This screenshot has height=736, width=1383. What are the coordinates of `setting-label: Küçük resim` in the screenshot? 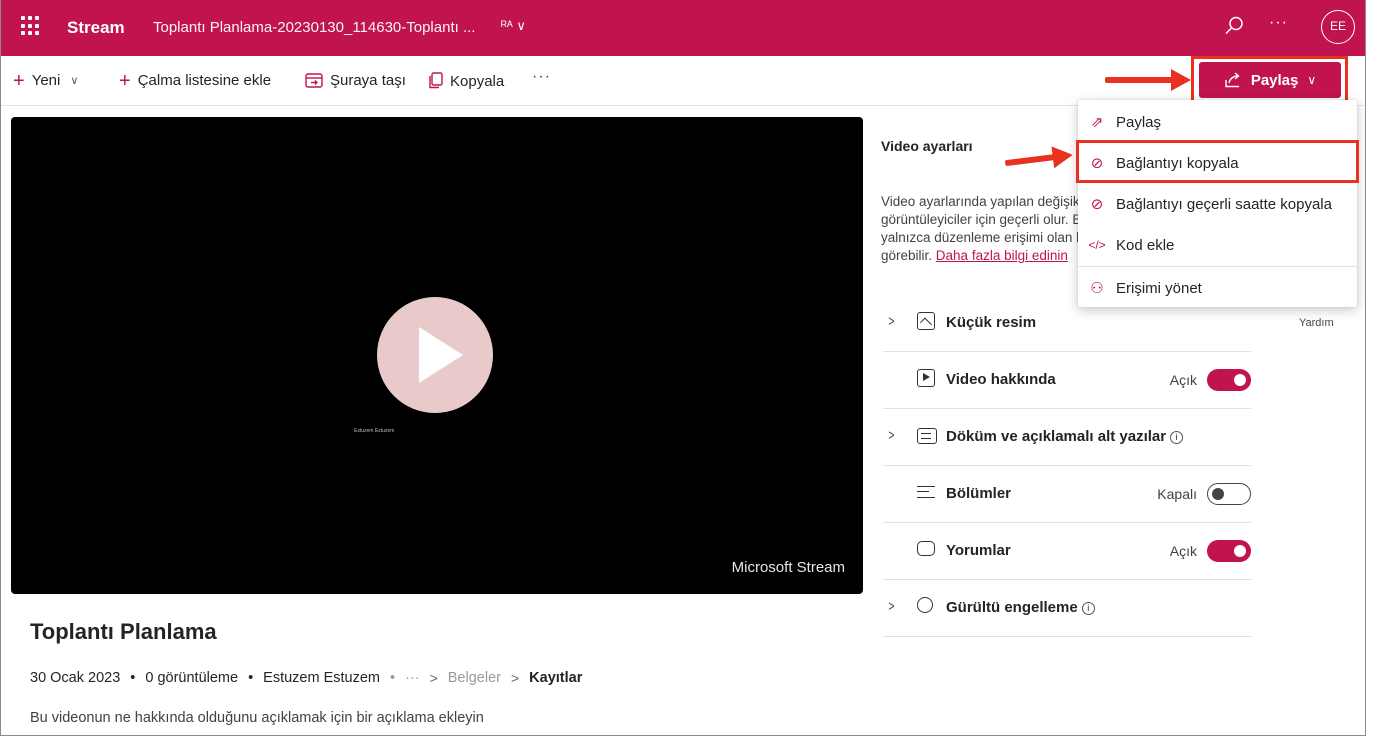 It's located at (991, 322).